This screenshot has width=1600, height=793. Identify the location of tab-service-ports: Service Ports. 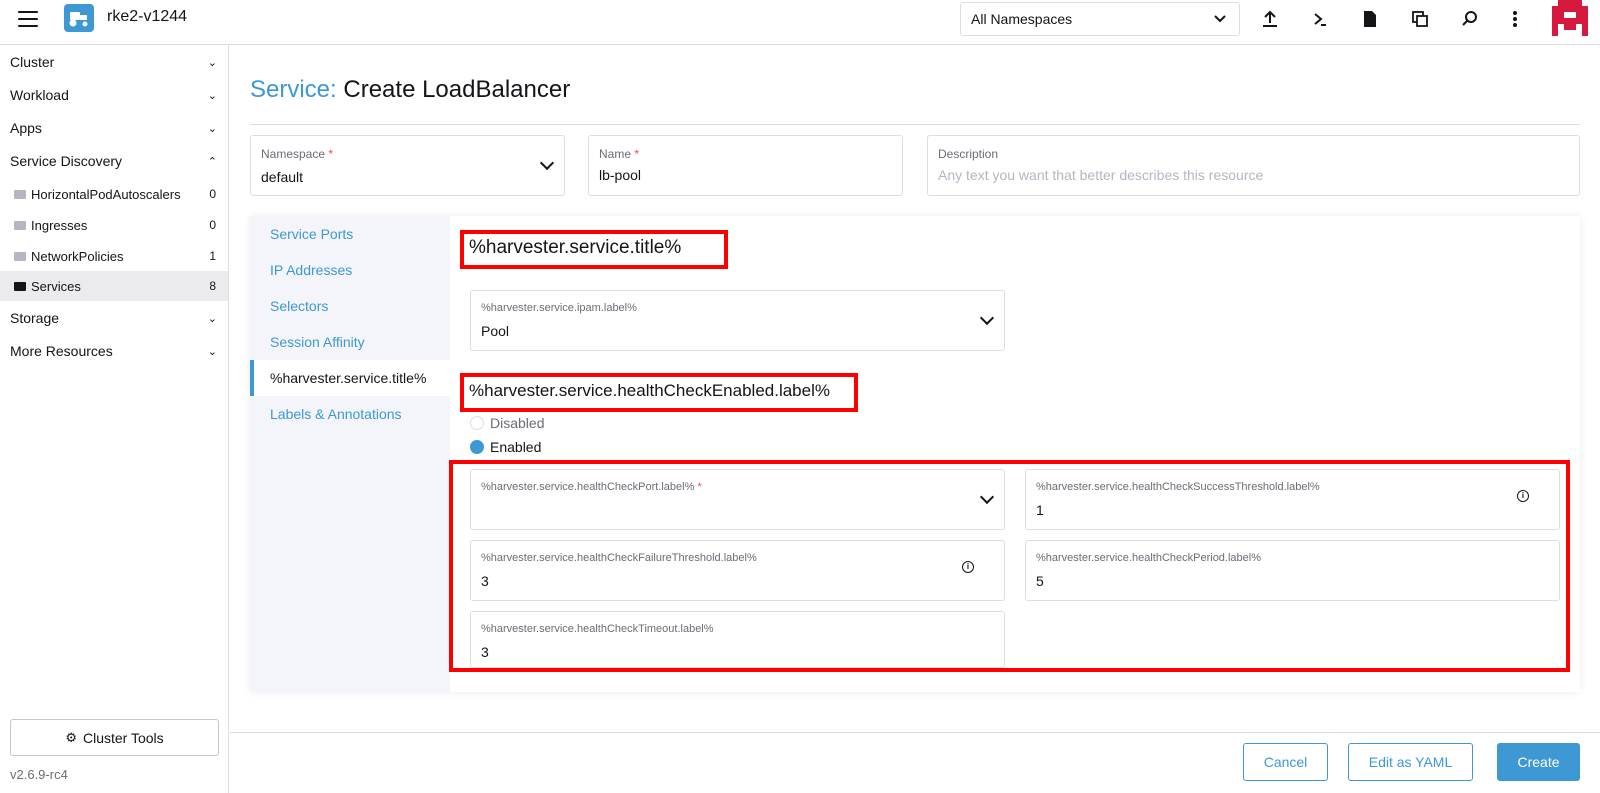
(350, 234).